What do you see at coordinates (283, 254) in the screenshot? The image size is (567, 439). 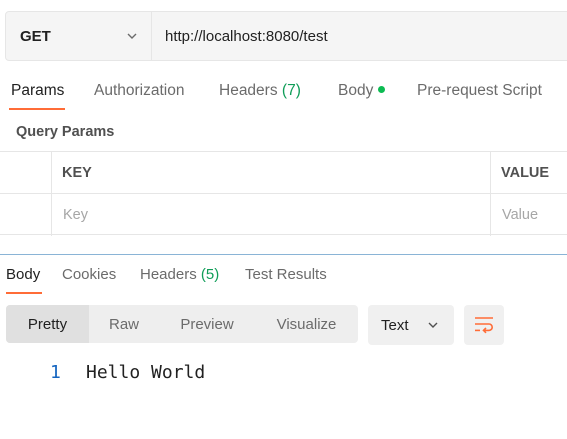 I see `pane-divider` at bounding box center [283, 254].